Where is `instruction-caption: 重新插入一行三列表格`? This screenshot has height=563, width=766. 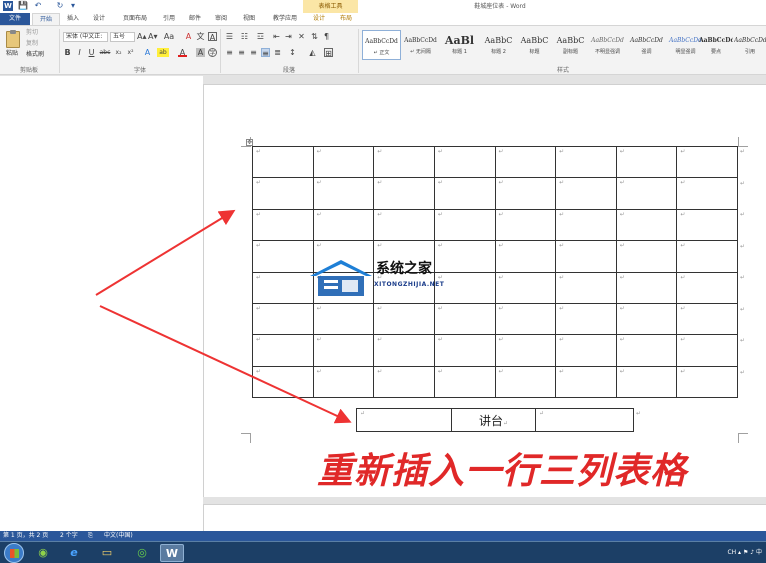 instruction-caption: 重新插入一行三列表格 is located at coordinates (502, 471).